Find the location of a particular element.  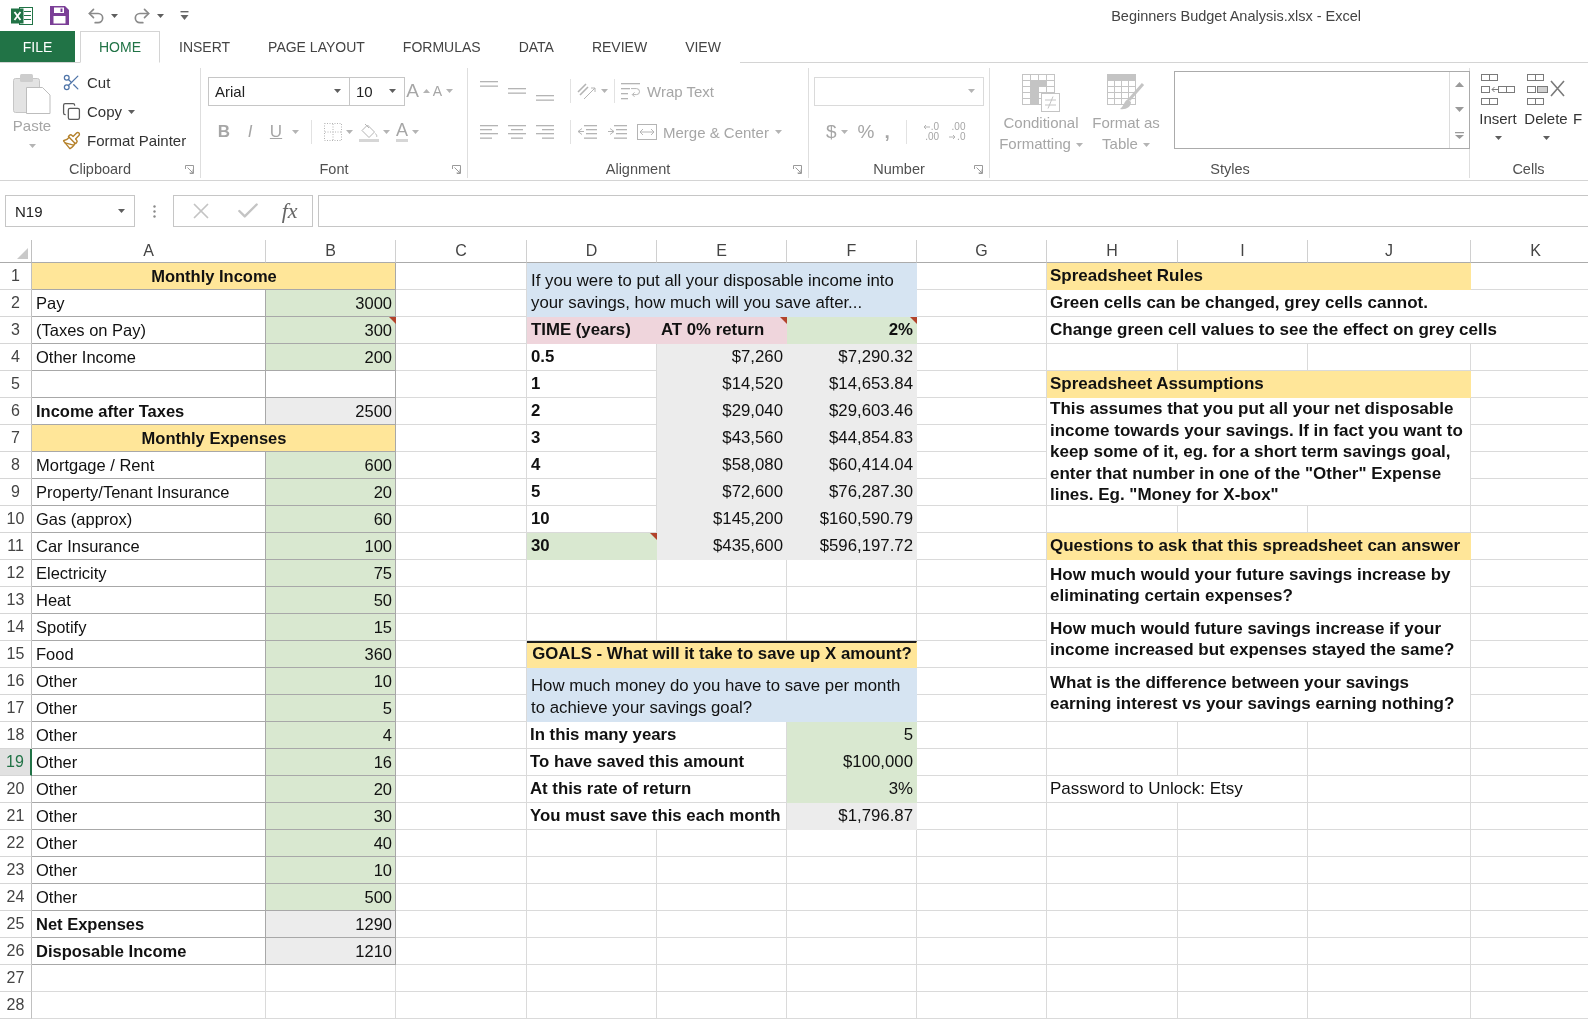

name-box: N19 is located at coordinates (70, 211).